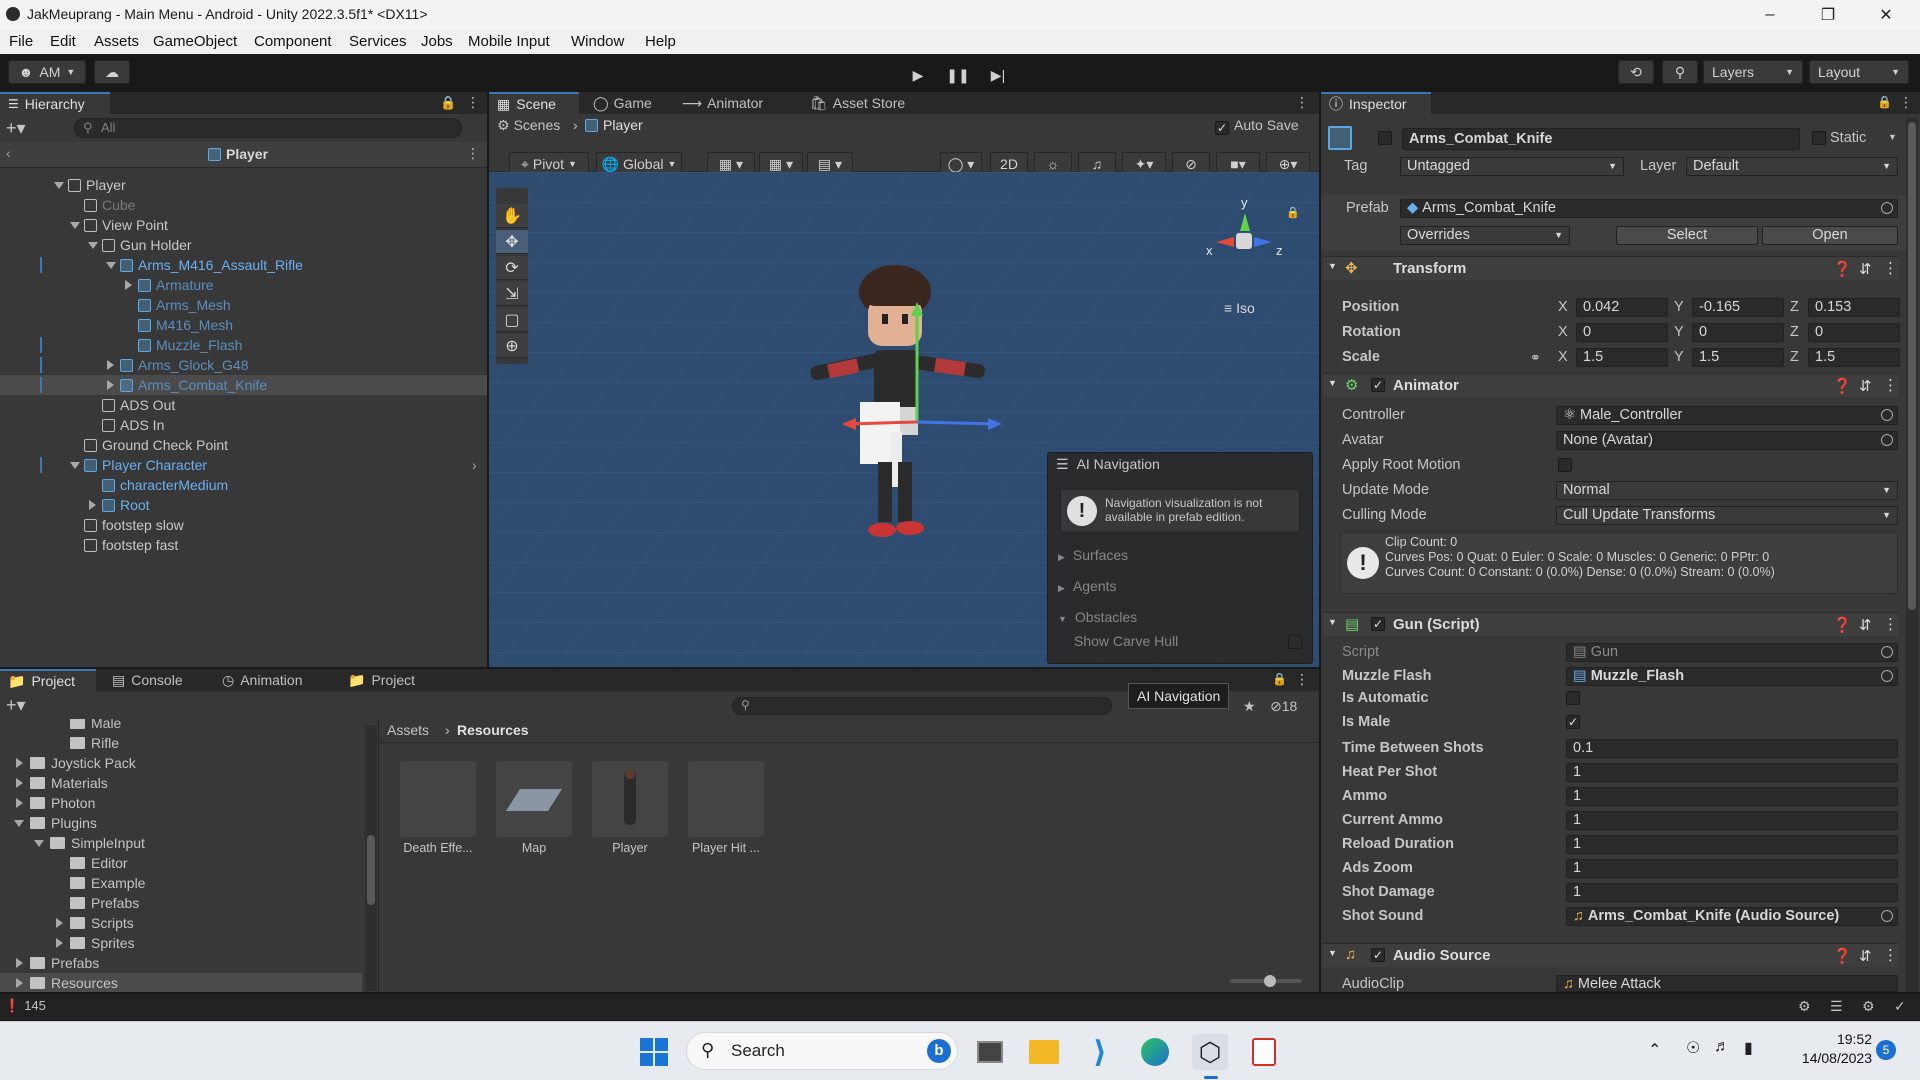 Image resolution: width=1920 pixels, height=1080 pixels. Describe the element at coordinates (857, 103) in the screenshot. I see `tab-asset-store: 🛍 Asset Store` at that location.